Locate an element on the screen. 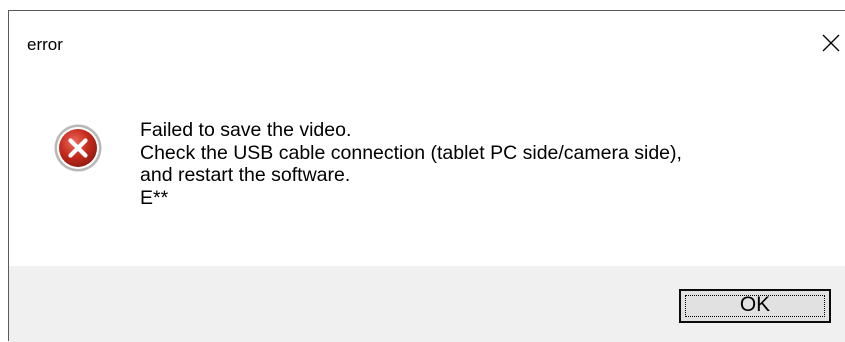 The image size is (845, 342). error-icon is located at coordinates (78, 148).